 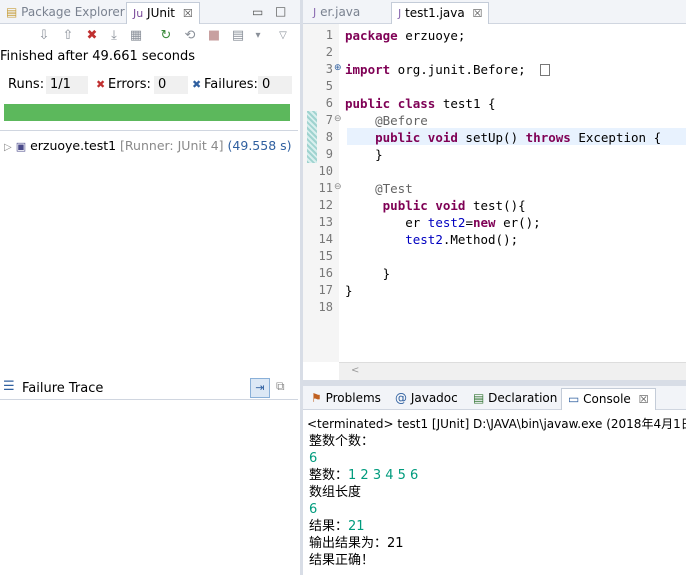 I want to click on stop-icon: ■, so click(x=214, y=36).